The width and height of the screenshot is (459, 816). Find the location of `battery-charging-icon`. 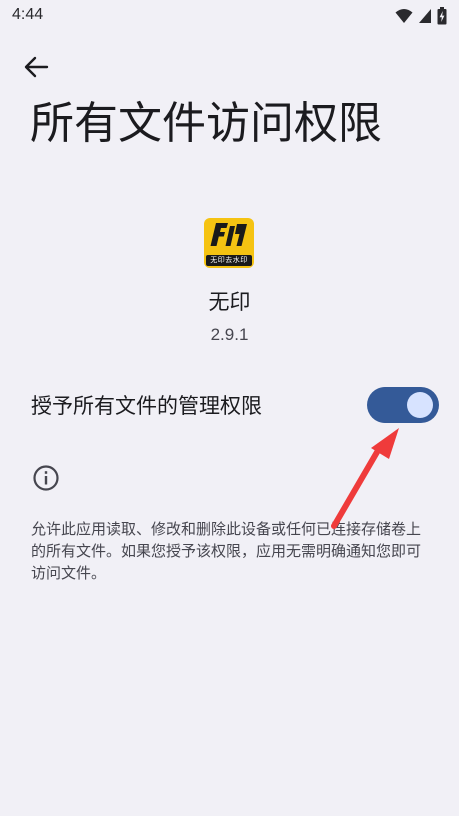

battery-charging-icon is located at coordinates (442, 16).